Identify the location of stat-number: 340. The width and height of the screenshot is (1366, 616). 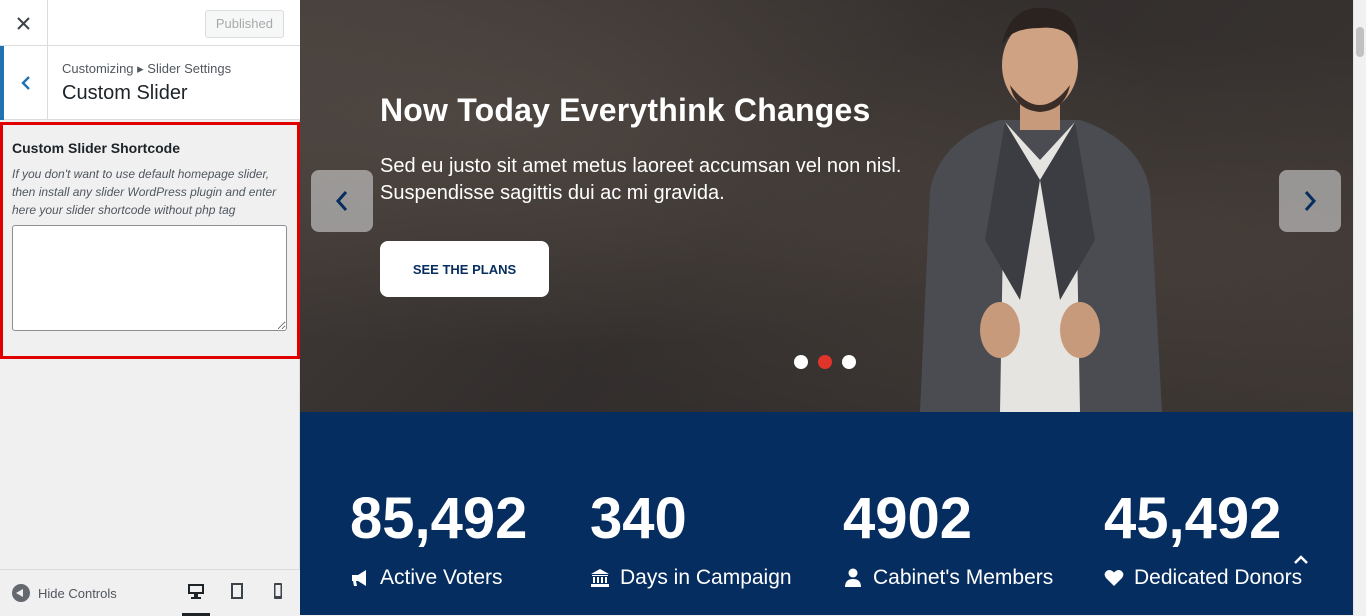
(638, 518).